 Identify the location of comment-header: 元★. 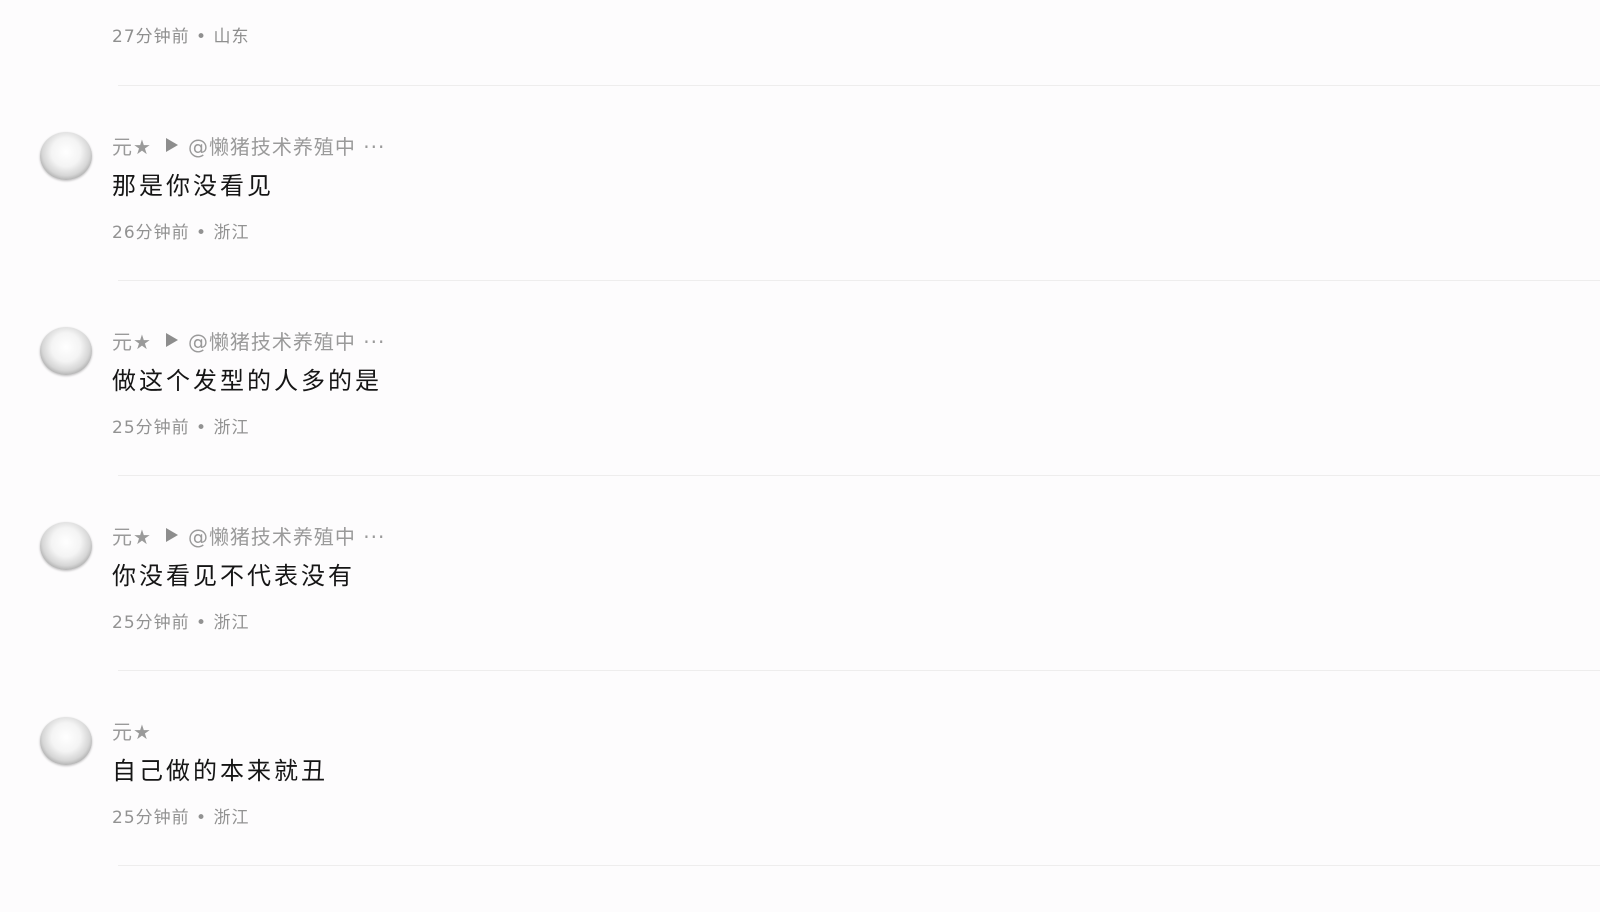
(132, 730).